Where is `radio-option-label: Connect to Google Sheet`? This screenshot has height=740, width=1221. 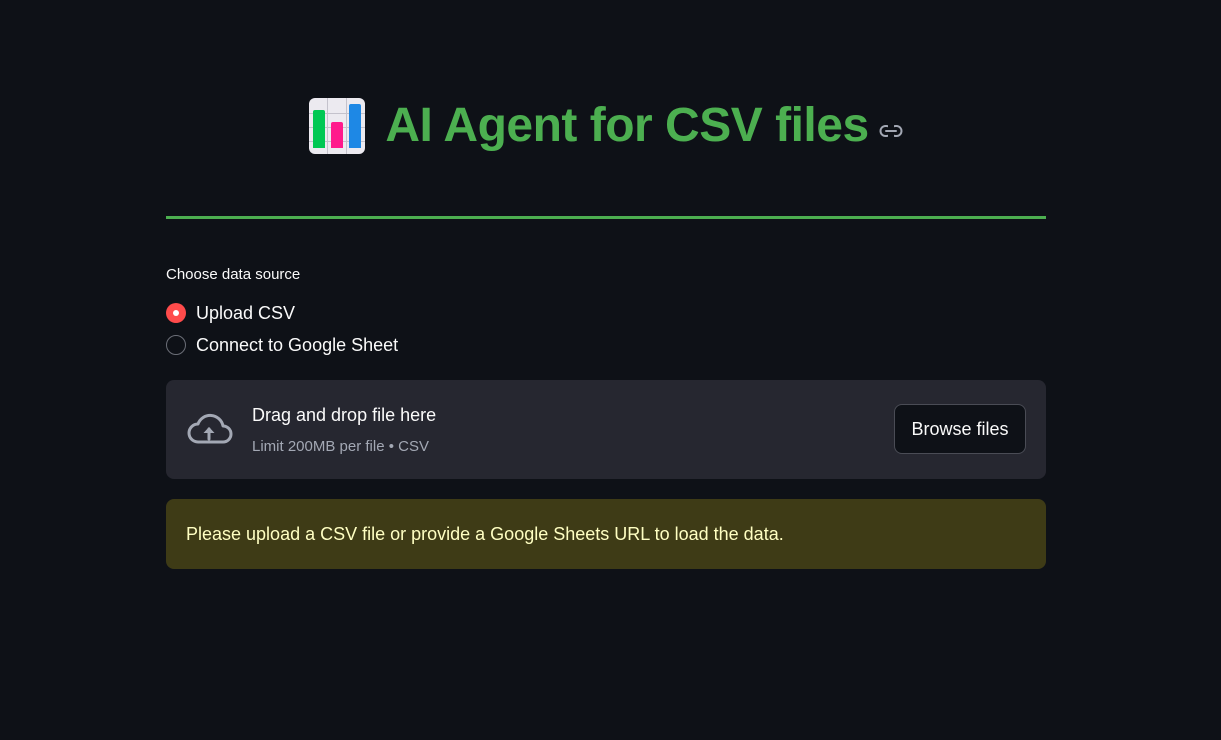 radio-option-label: Connect to Google Sheet is located at coordinates (297, 344).